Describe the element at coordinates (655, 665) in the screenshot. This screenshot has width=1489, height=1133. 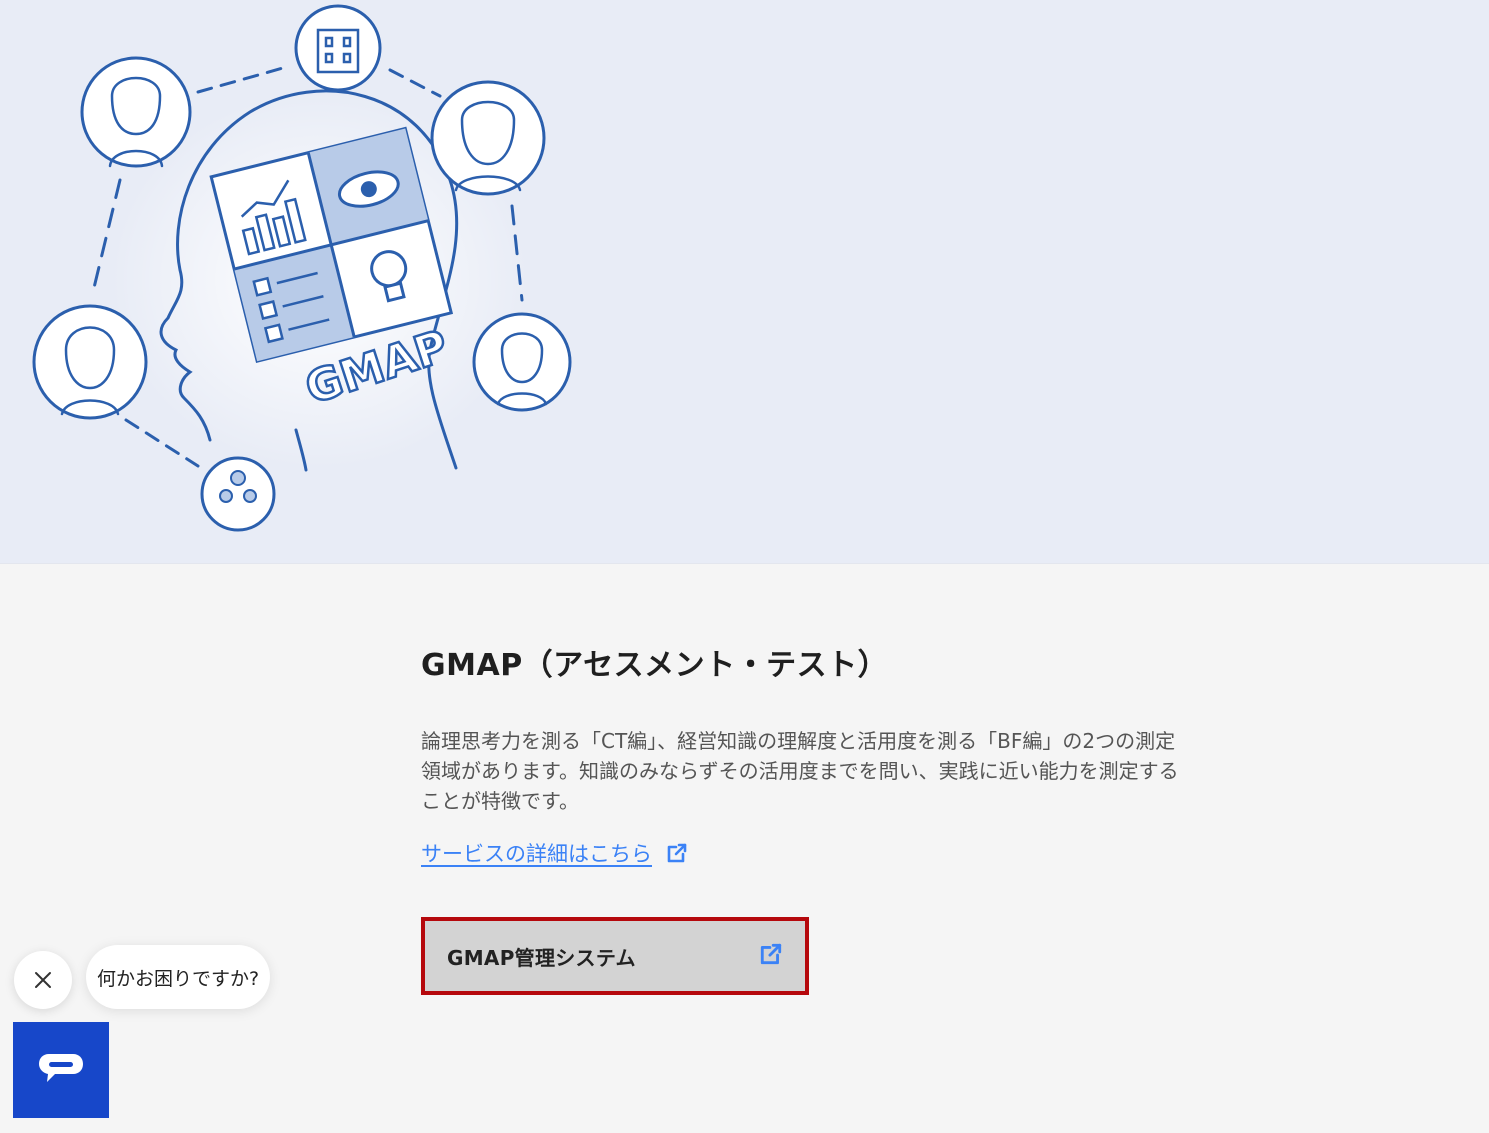
I see `page-title: GMAP（アセスメント・テスト）` at that location.